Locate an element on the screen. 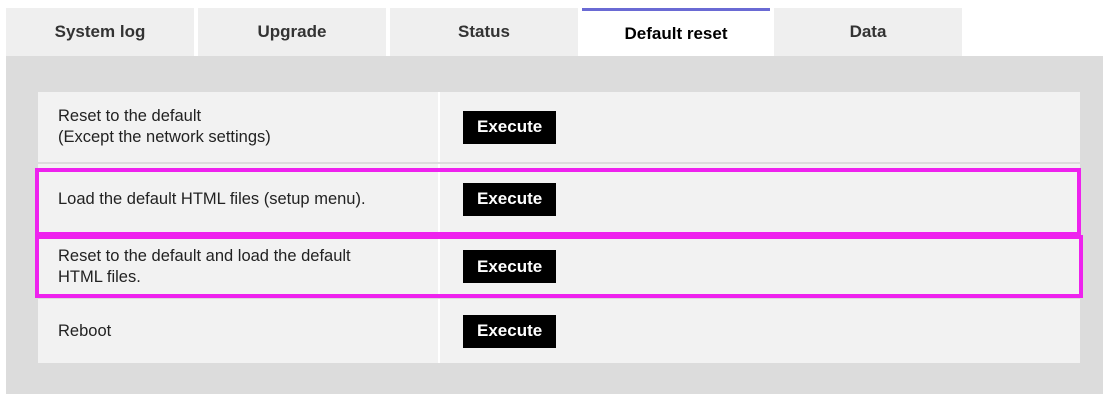  tab-label: Upgrade is located at coordinates (292, 31).